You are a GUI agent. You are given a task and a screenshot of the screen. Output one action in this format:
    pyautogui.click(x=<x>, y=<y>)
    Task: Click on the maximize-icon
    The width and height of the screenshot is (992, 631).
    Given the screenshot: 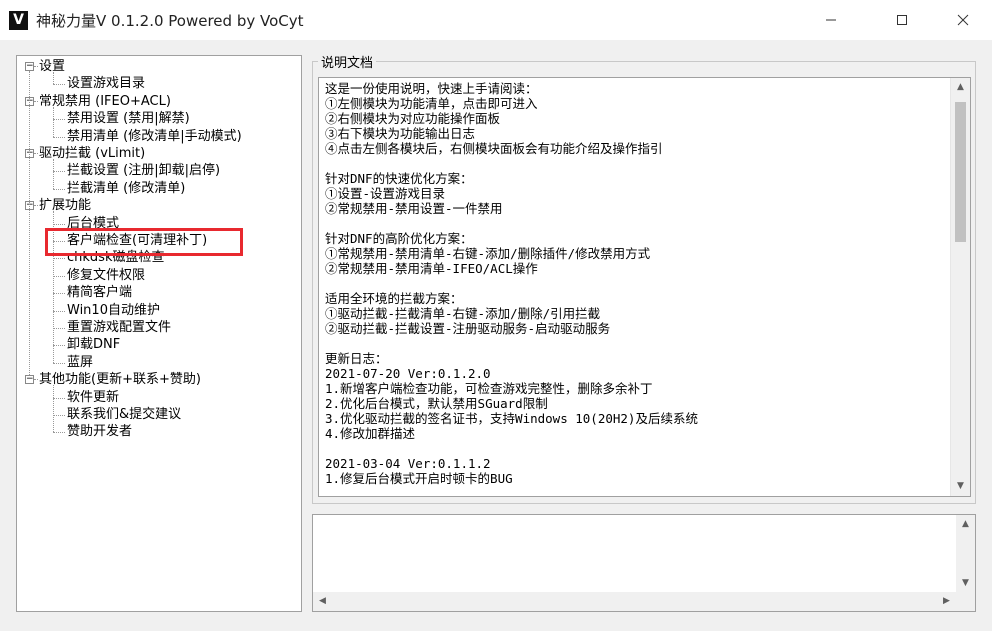 What is the action you would take?
    pyautogui.click(x=902, y=20)
    